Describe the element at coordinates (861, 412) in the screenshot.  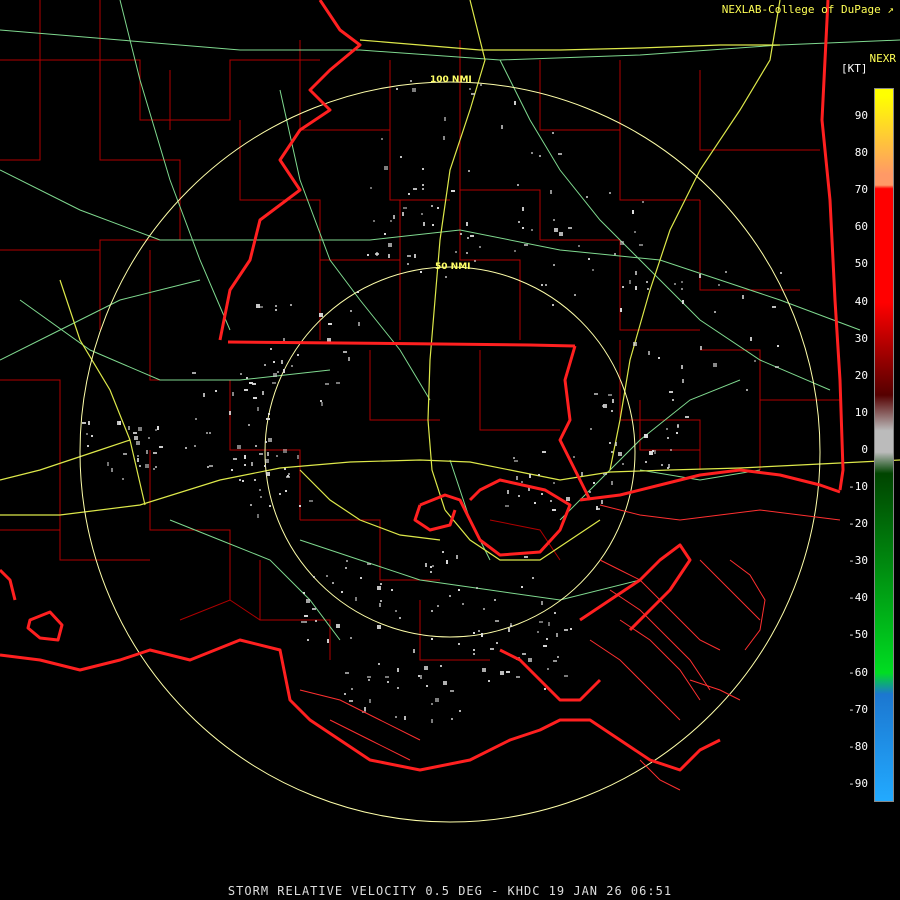
I see `colorbar-tick: 10` at that location.